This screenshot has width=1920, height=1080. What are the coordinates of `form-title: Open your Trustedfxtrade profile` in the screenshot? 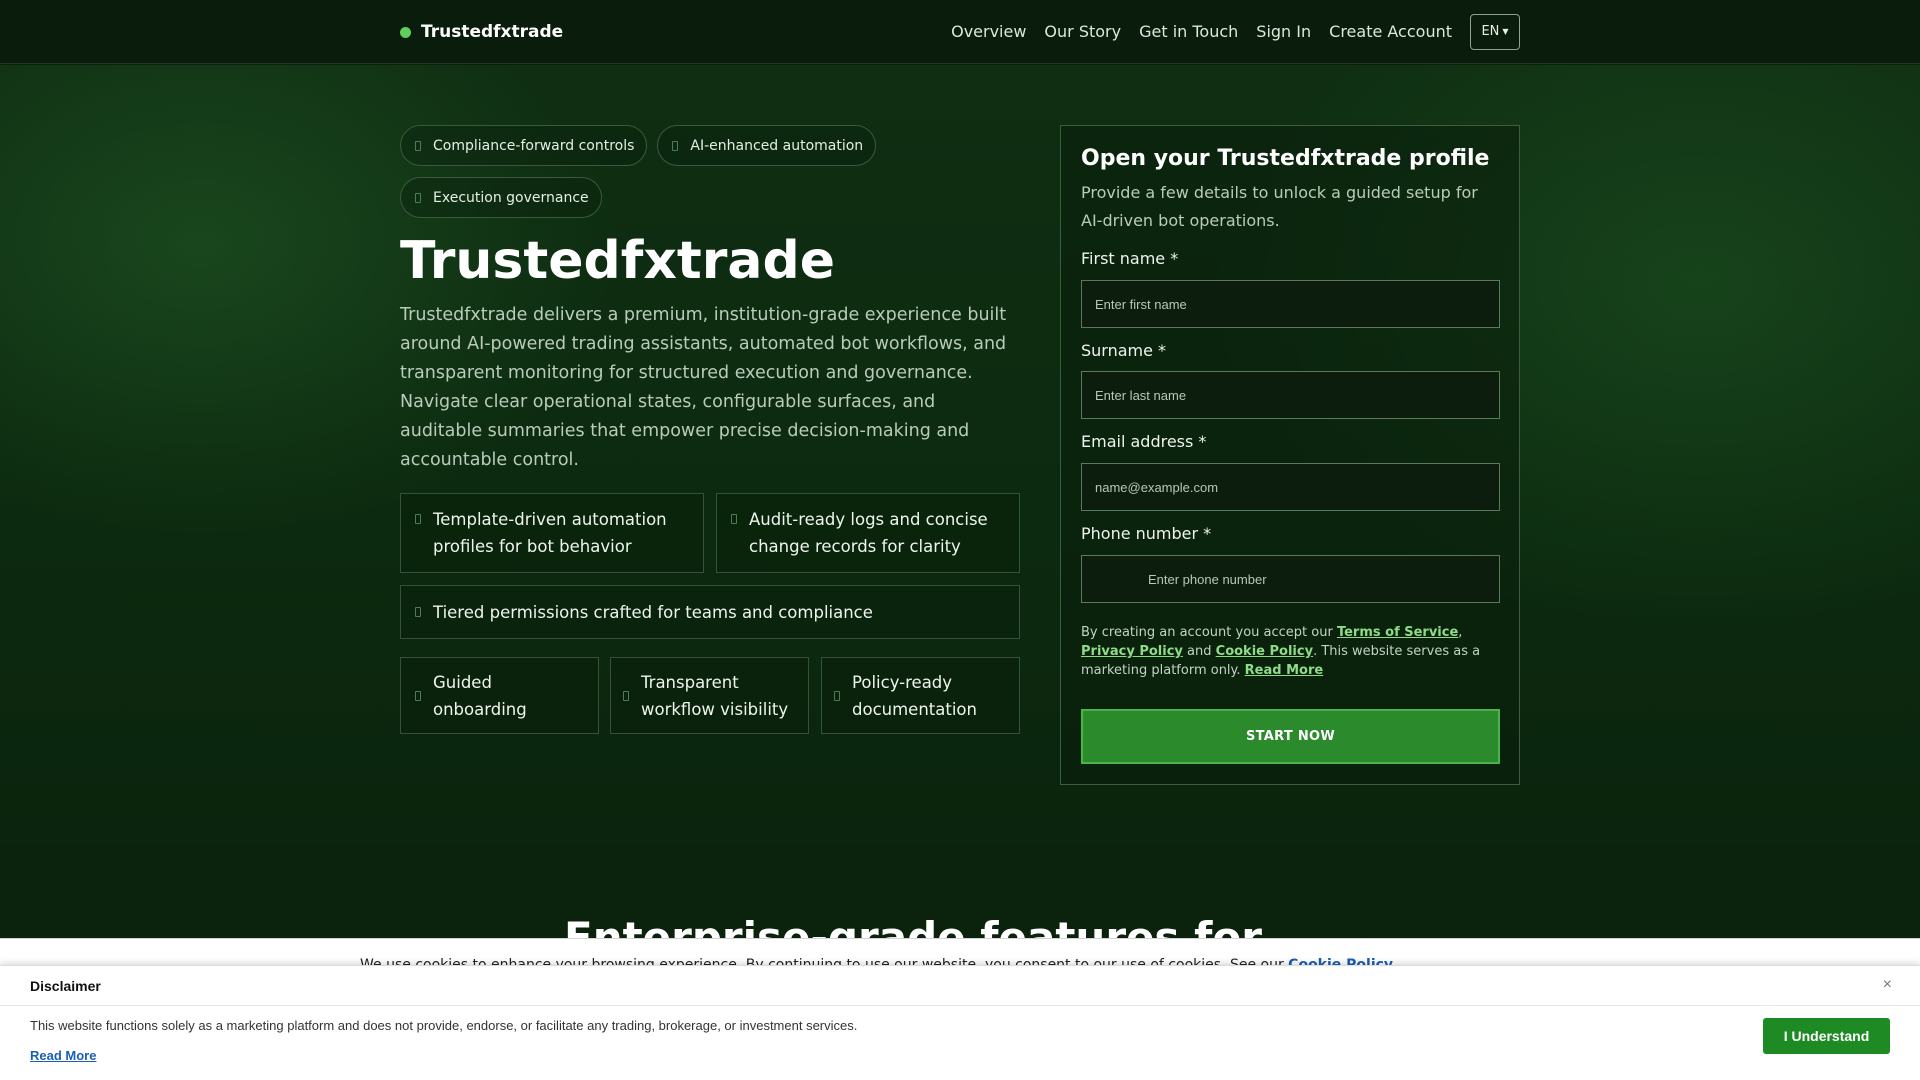 It's located at (1285, 158).